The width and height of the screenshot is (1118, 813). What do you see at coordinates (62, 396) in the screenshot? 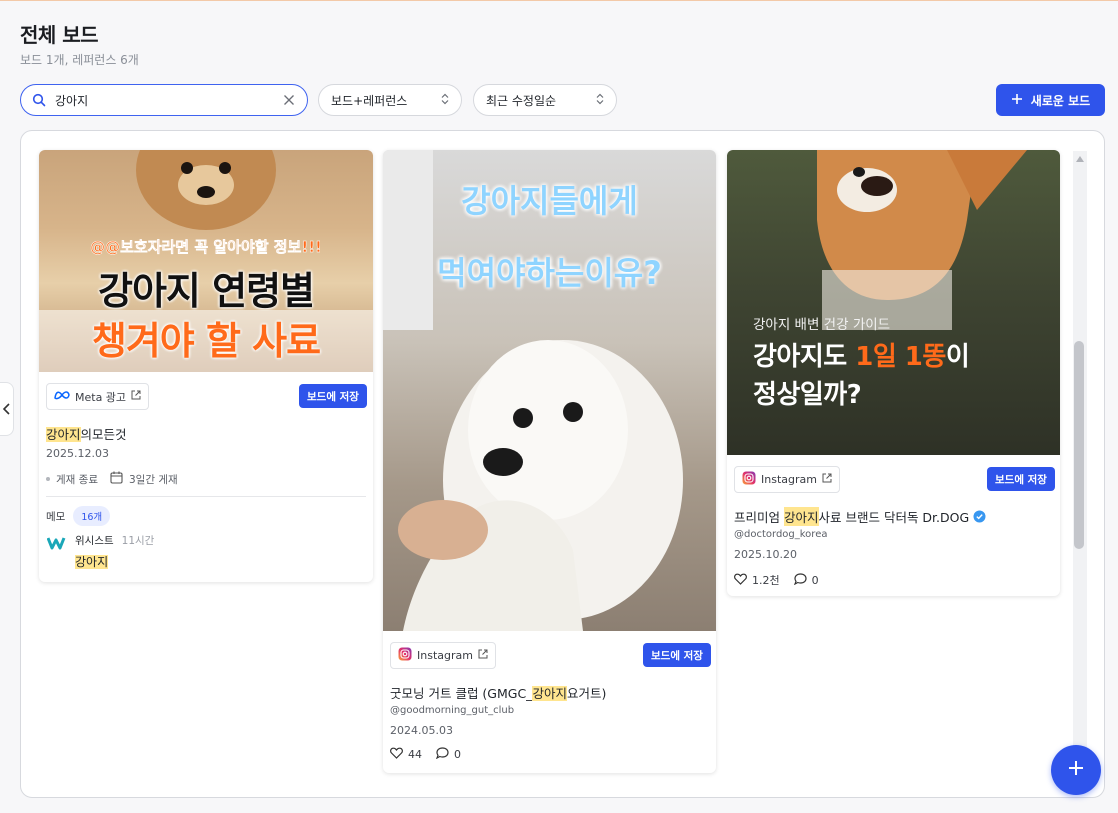
I see `meta-icon` at bounding box center [62, 396].